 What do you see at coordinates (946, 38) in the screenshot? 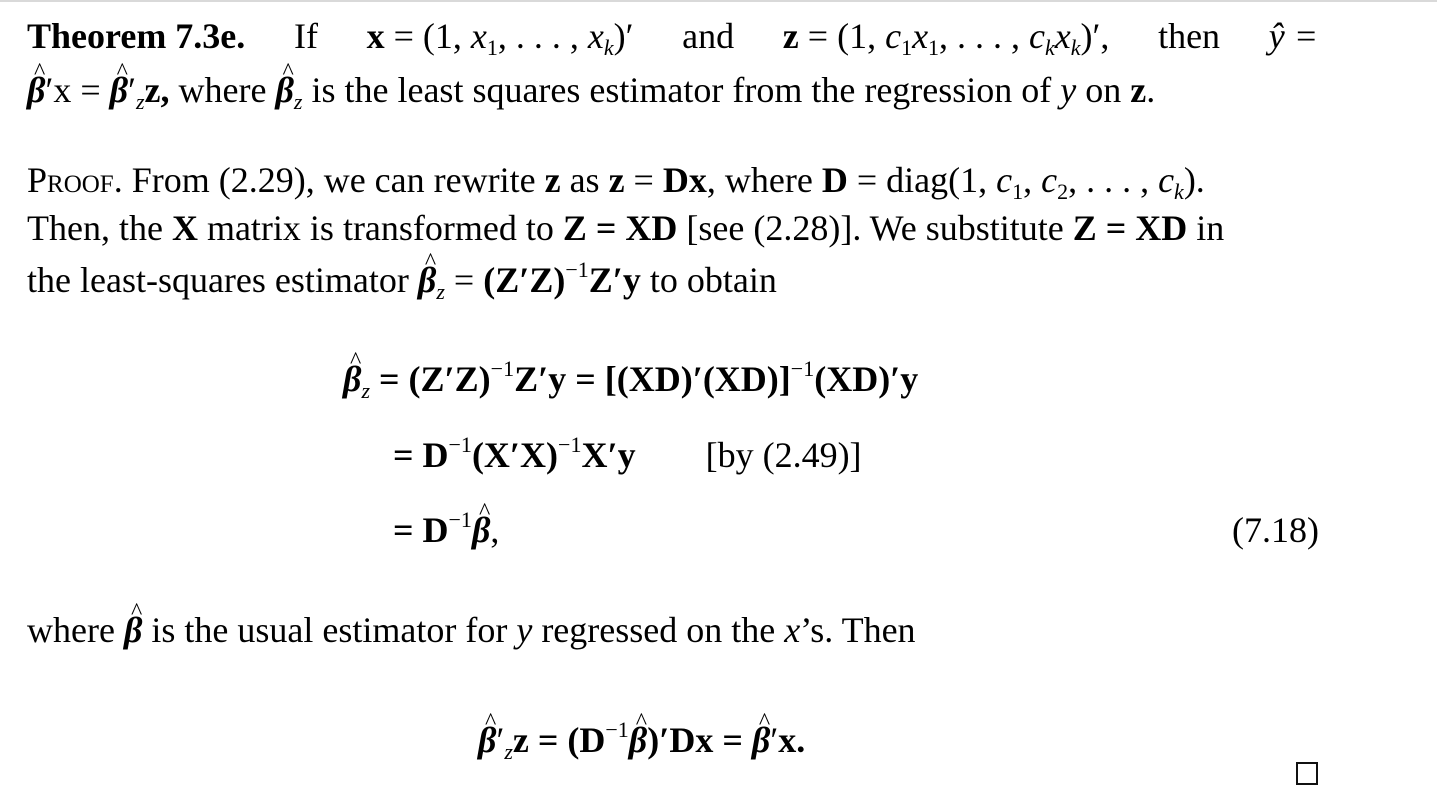
I see `z-vector-definition: z = (1, c1x1, . . . , ckxk)′,` at bounding box center [946, 38].